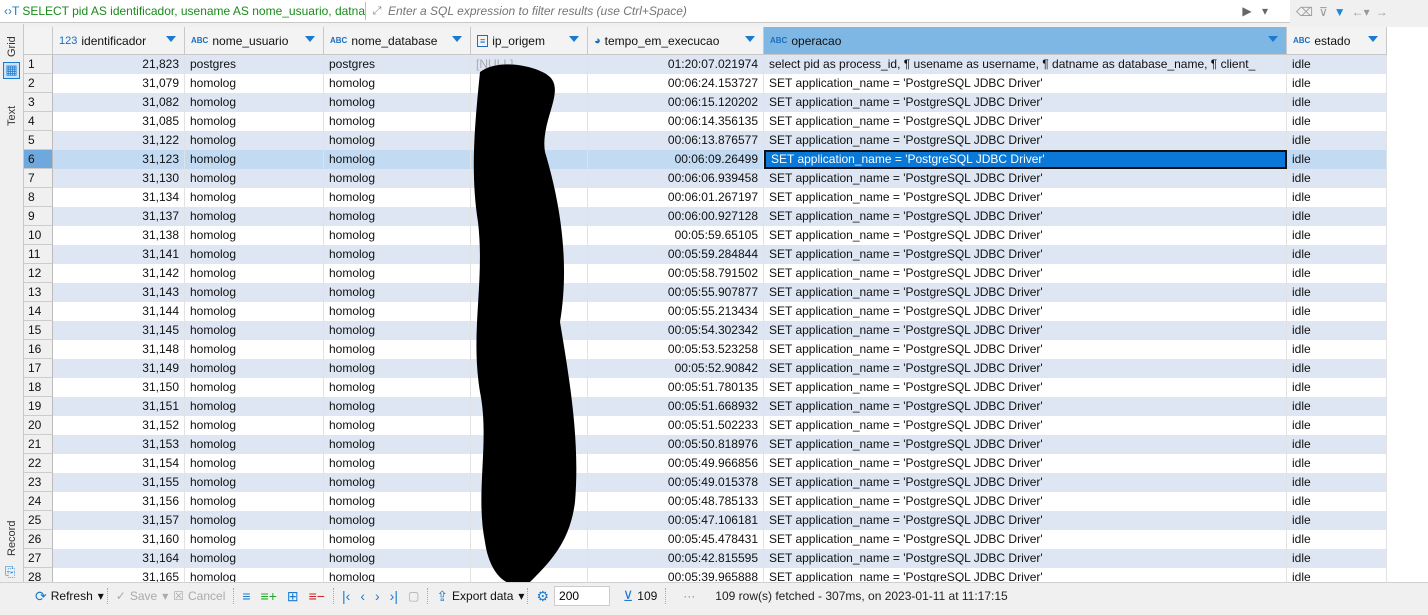  I want to click on sort-dropdown-icon, so click(457, 39).